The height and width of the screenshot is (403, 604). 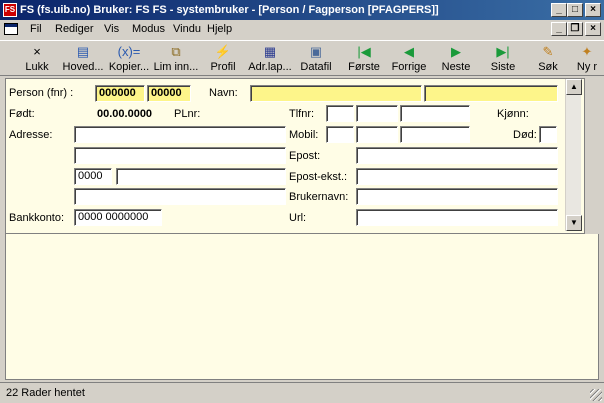 What do you see at coordinates (336, 93) in the screenshot?
I see `navn-first-field` at bounding box center [336, 93].